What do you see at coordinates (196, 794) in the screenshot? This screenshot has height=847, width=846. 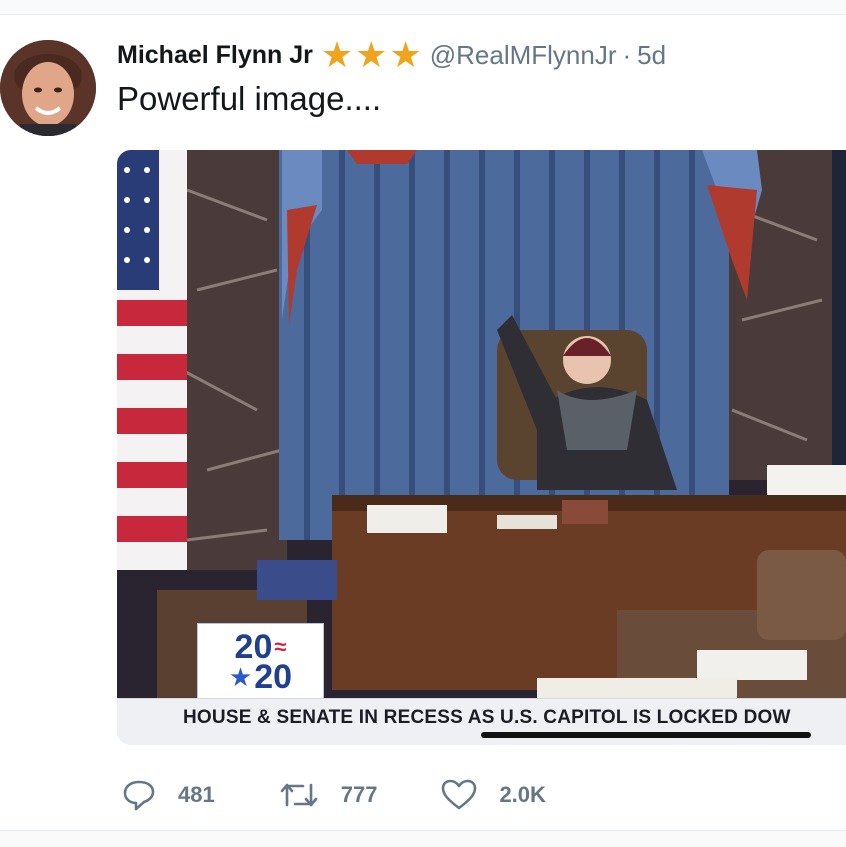 I see `reply-count: 481` at bounding box center [196, 794].